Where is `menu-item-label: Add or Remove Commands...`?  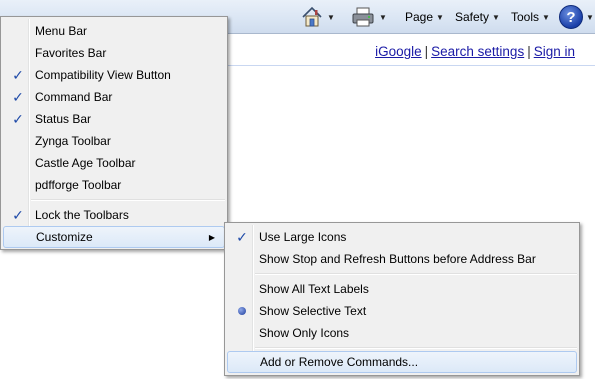 menu-item-label: Add or Remove Commands... is located at coordinates (339, 362).